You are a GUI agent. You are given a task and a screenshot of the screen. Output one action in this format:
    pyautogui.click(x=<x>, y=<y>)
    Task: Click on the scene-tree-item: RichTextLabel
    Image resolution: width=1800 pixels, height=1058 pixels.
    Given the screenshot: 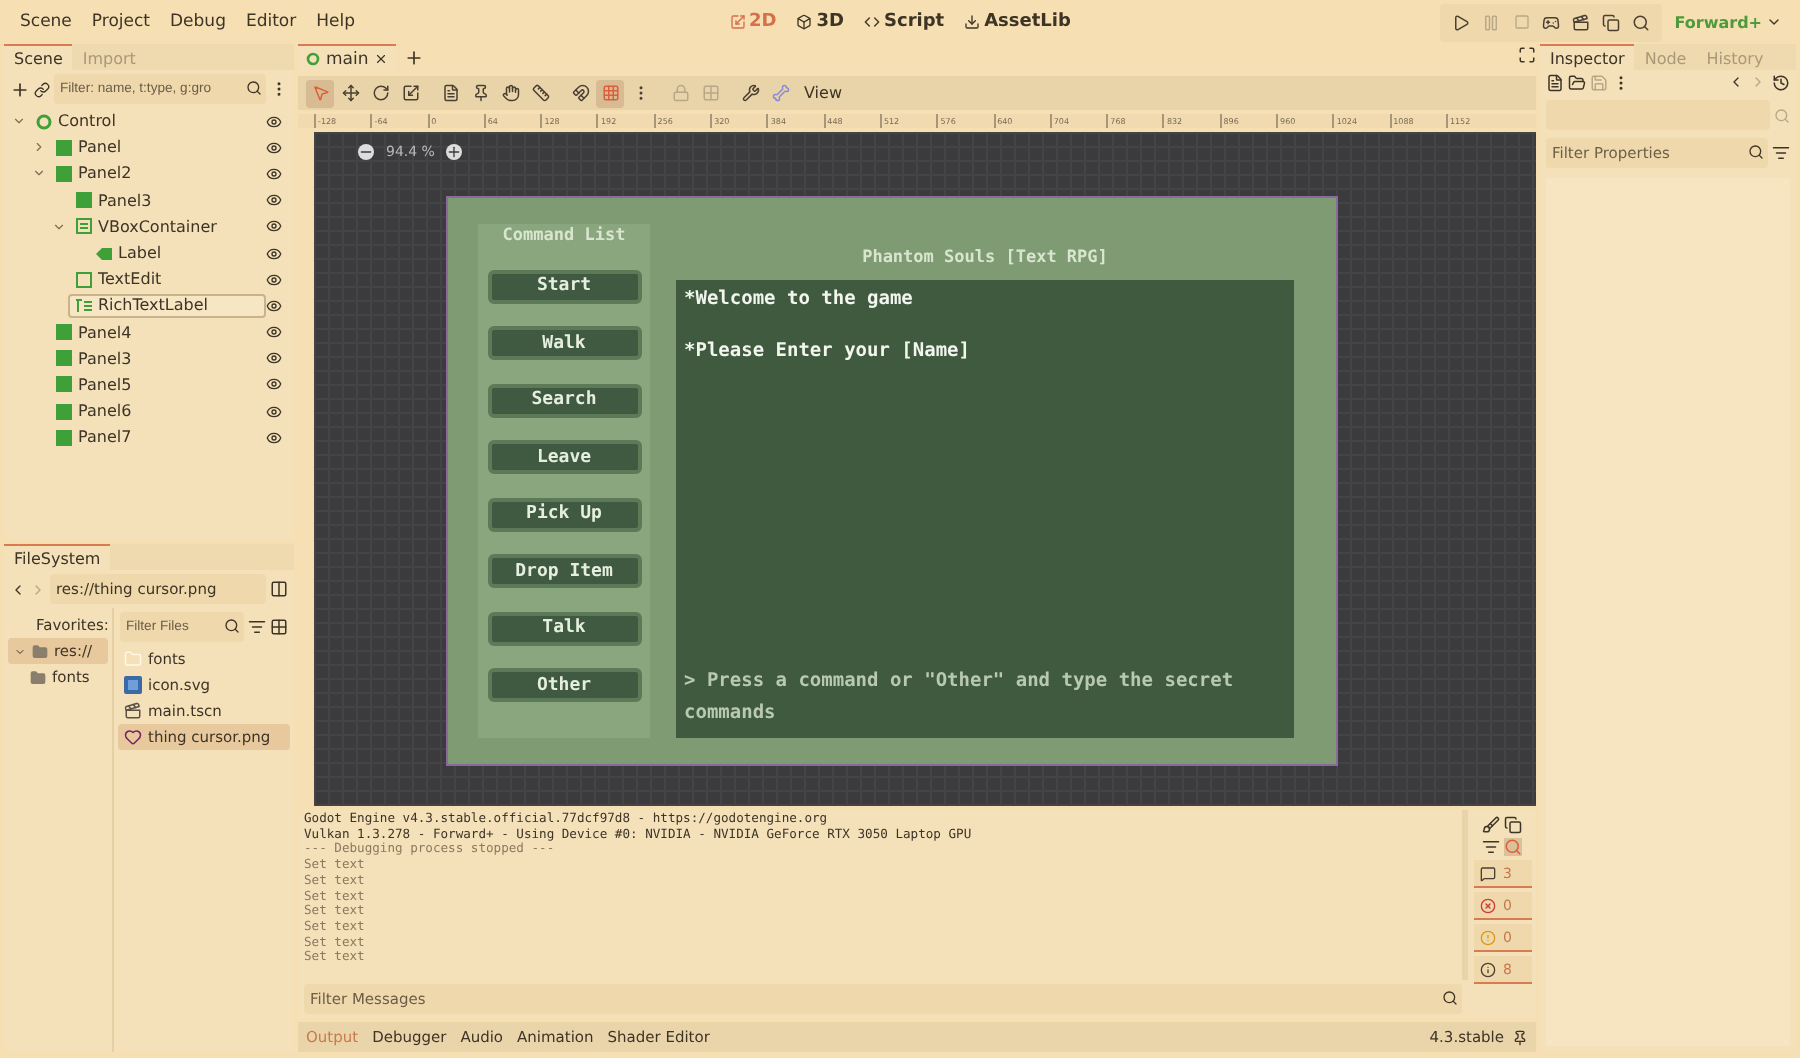 What is the action you would take?
    pyautogui.click(x=167, y=305)
    